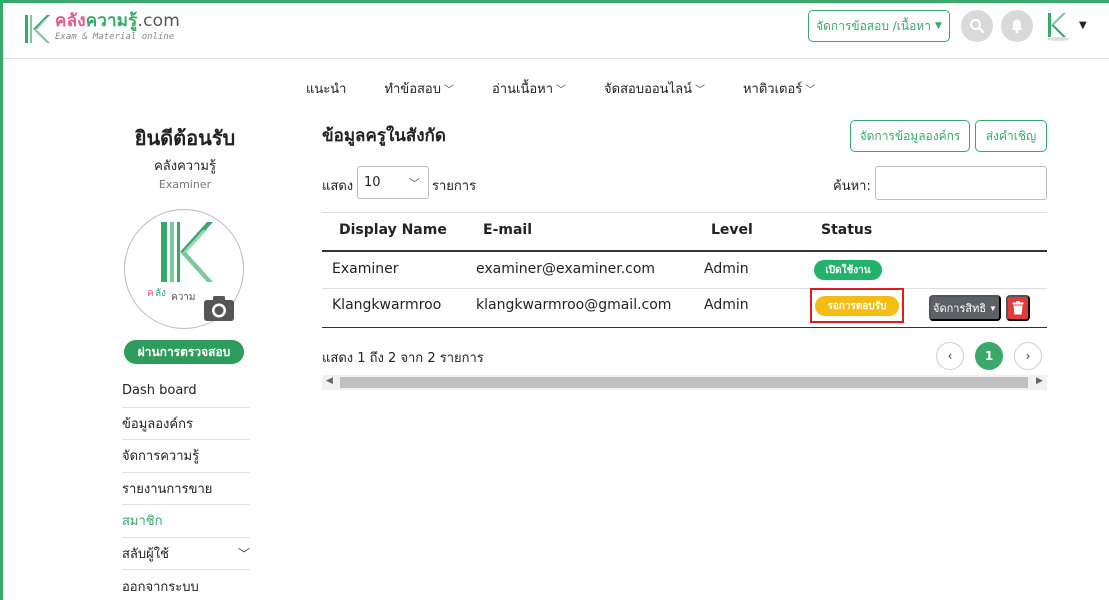  Describe the element at coordinates (507, 230) in the screenshot. I see `column-header-email: E-mail` at that location.